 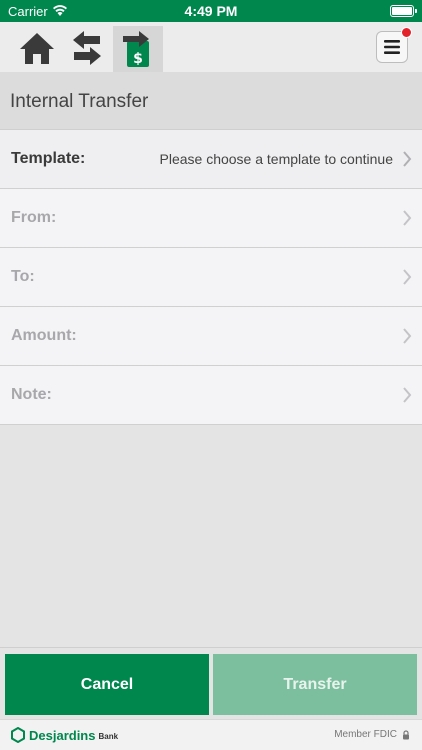 I want to click on home-icon, so click(x=37, y=48).